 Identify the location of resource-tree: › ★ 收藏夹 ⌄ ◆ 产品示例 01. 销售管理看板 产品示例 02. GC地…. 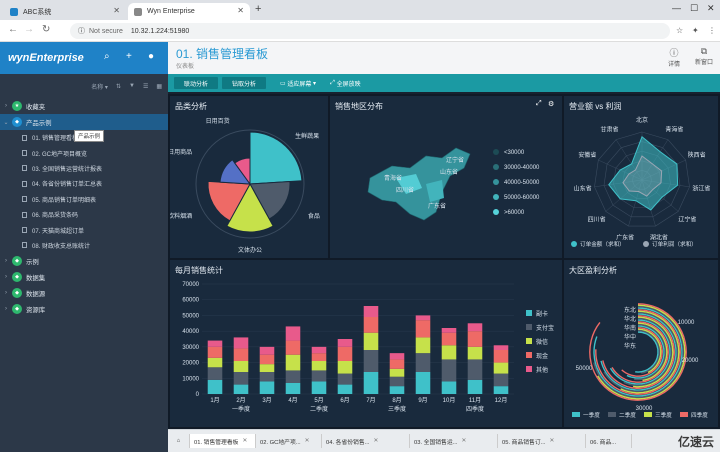
(84, 207).